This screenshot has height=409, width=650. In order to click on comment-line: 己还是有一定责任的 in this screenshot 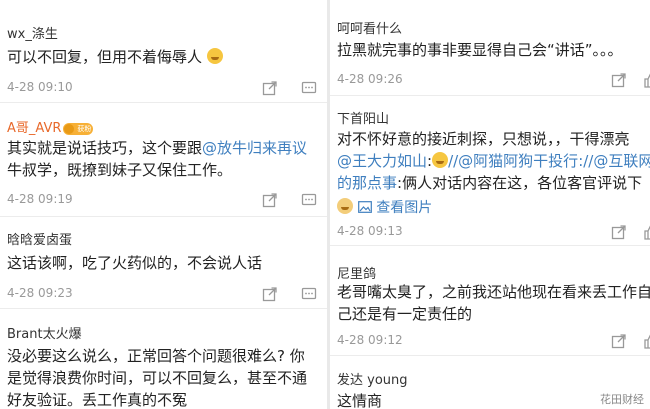, I will do `click(405, 314)`.